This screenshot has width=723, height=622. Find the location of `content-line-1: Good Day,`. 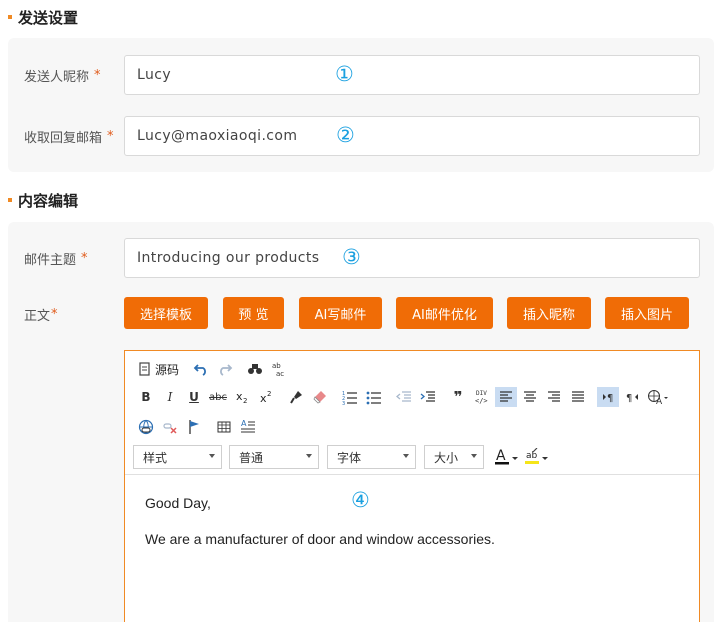

content-line-1: Good Day, is located at coordinates (178, 503).